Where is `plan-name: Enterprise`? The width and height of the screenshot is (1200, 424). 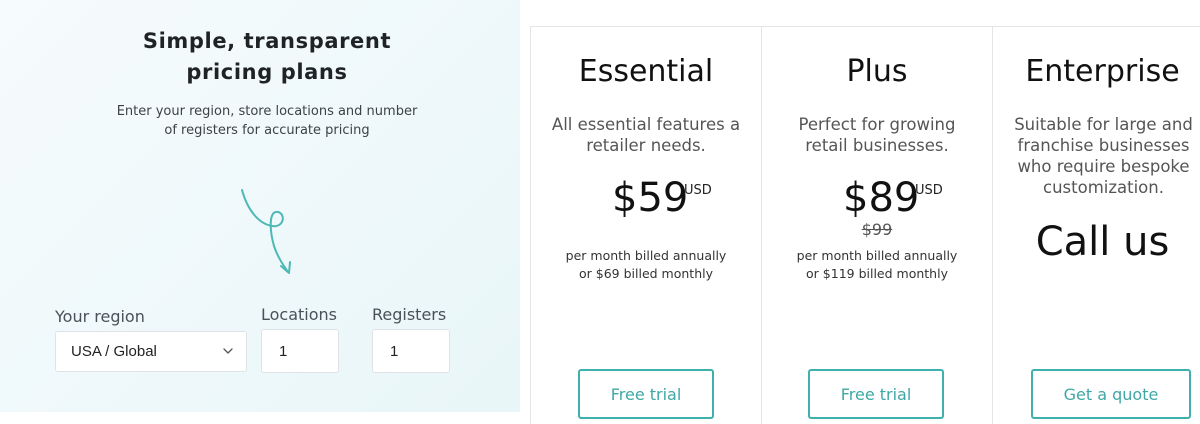 plan-name: Enterprise is located at coordinates (1102, 71).